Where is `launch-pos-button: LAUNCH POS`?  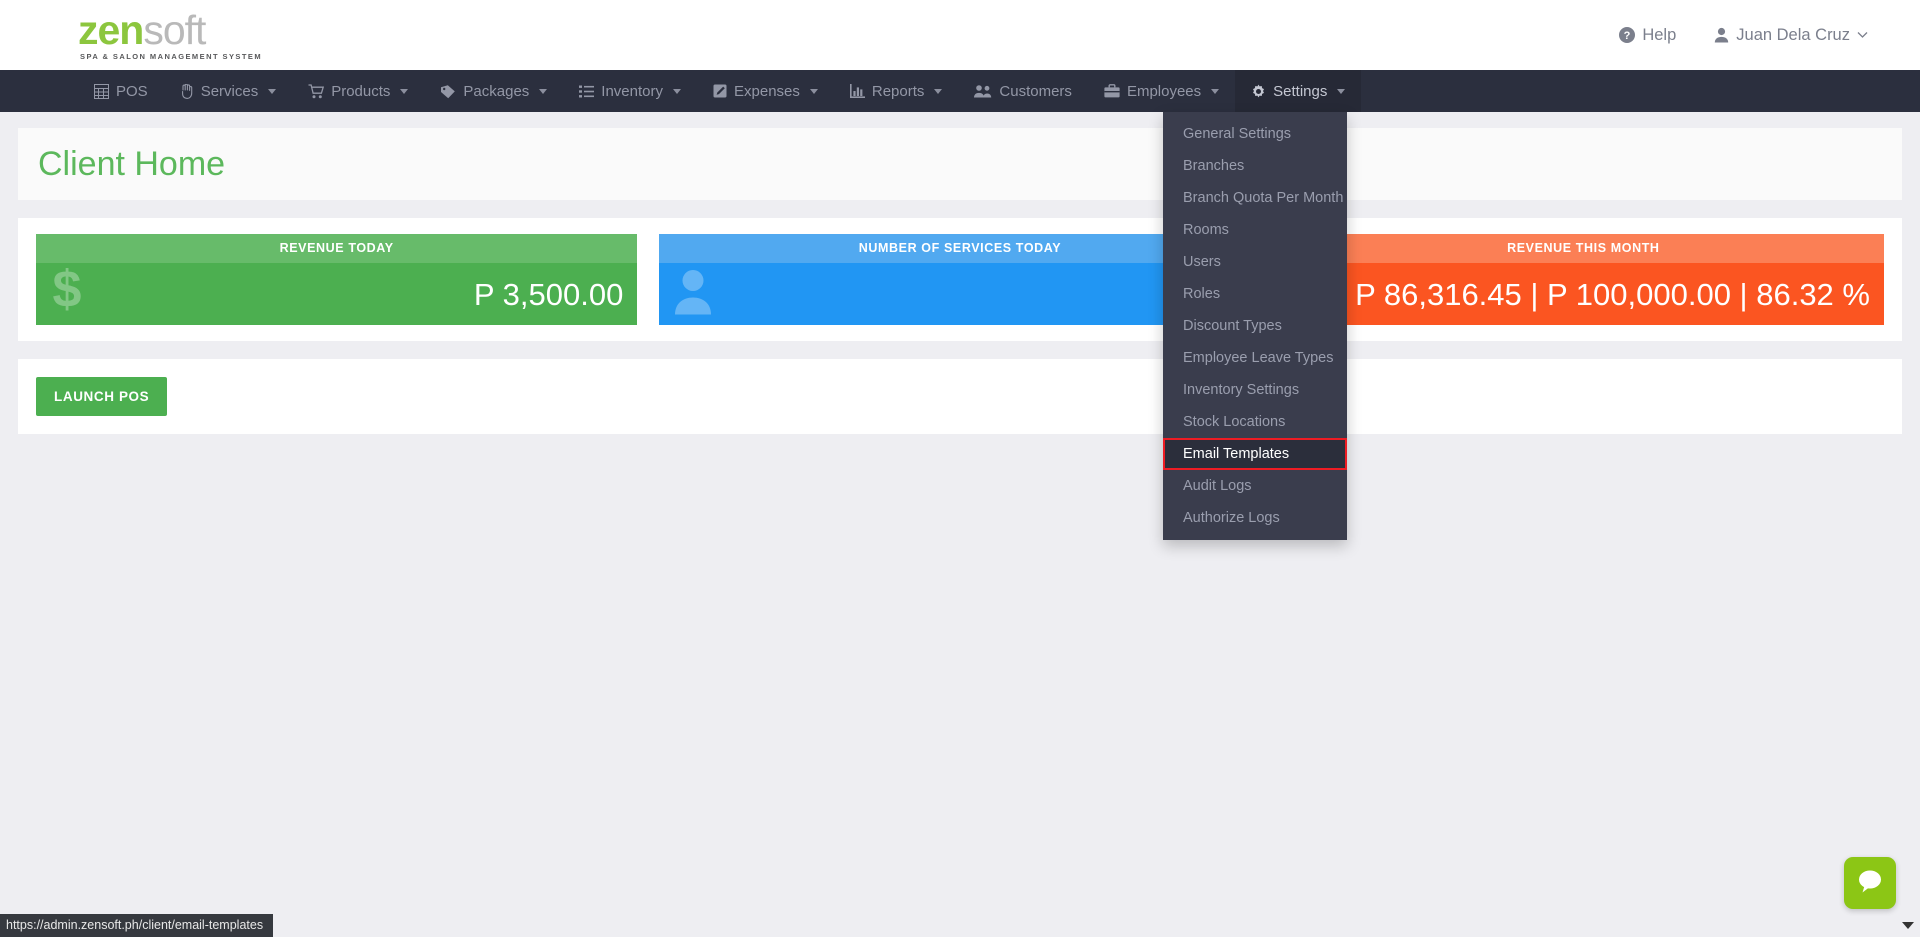
launch-pos-button: LAUNCH POS is located at coordinates (102, 396).